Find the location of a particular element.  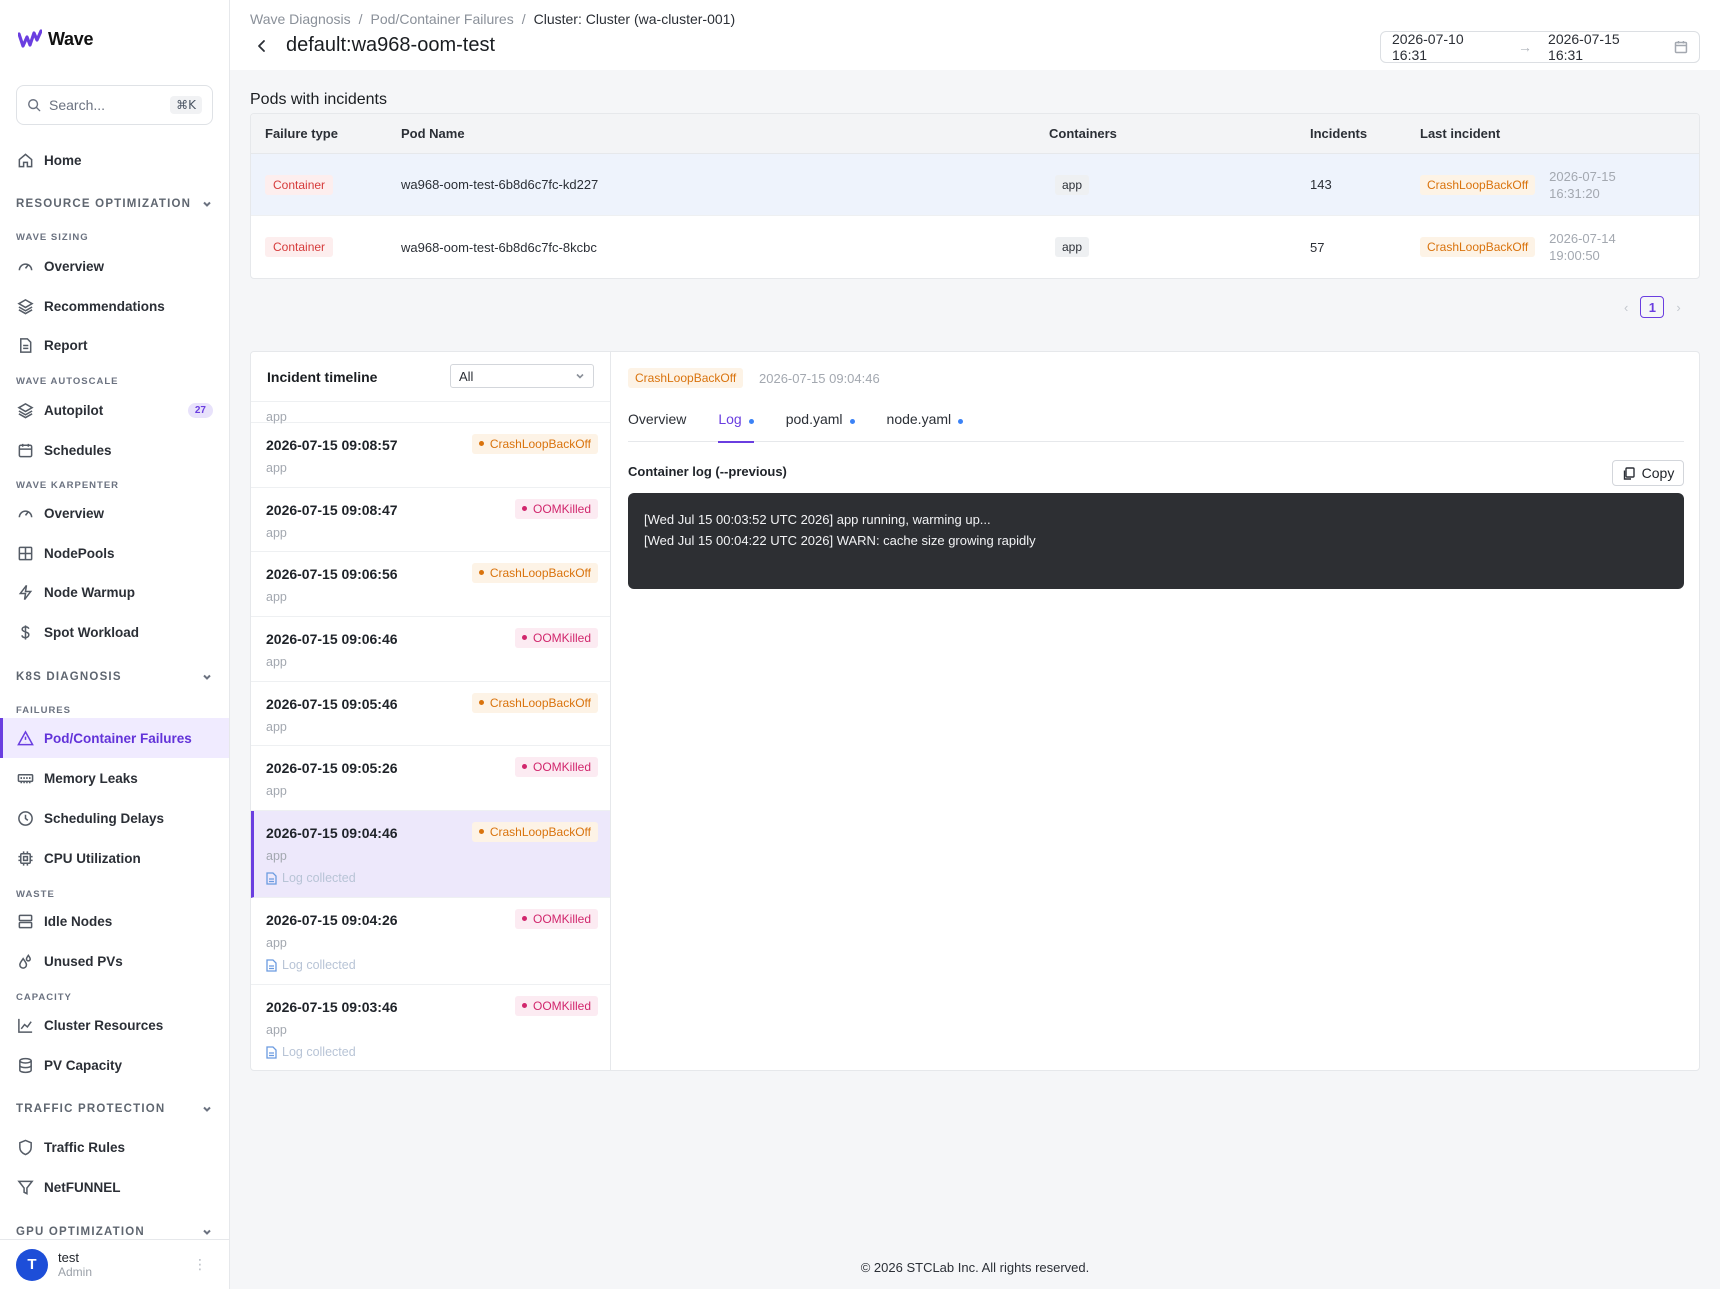

sidebar-item-idle-nodes: Idle Nodes is located at coordinates (114, 921).